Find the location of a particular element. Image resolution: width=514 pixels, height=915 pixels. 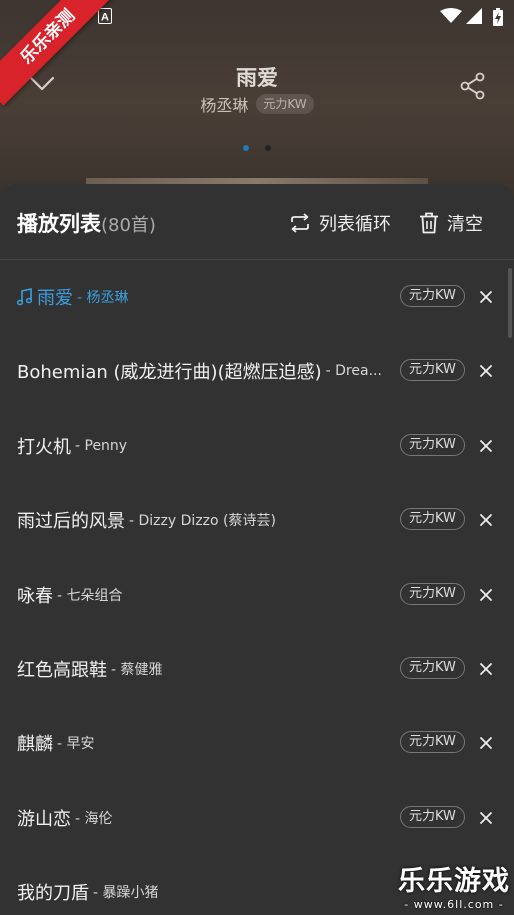

song-name: 红色高跟鞋 is located at coordinates (62, 670).